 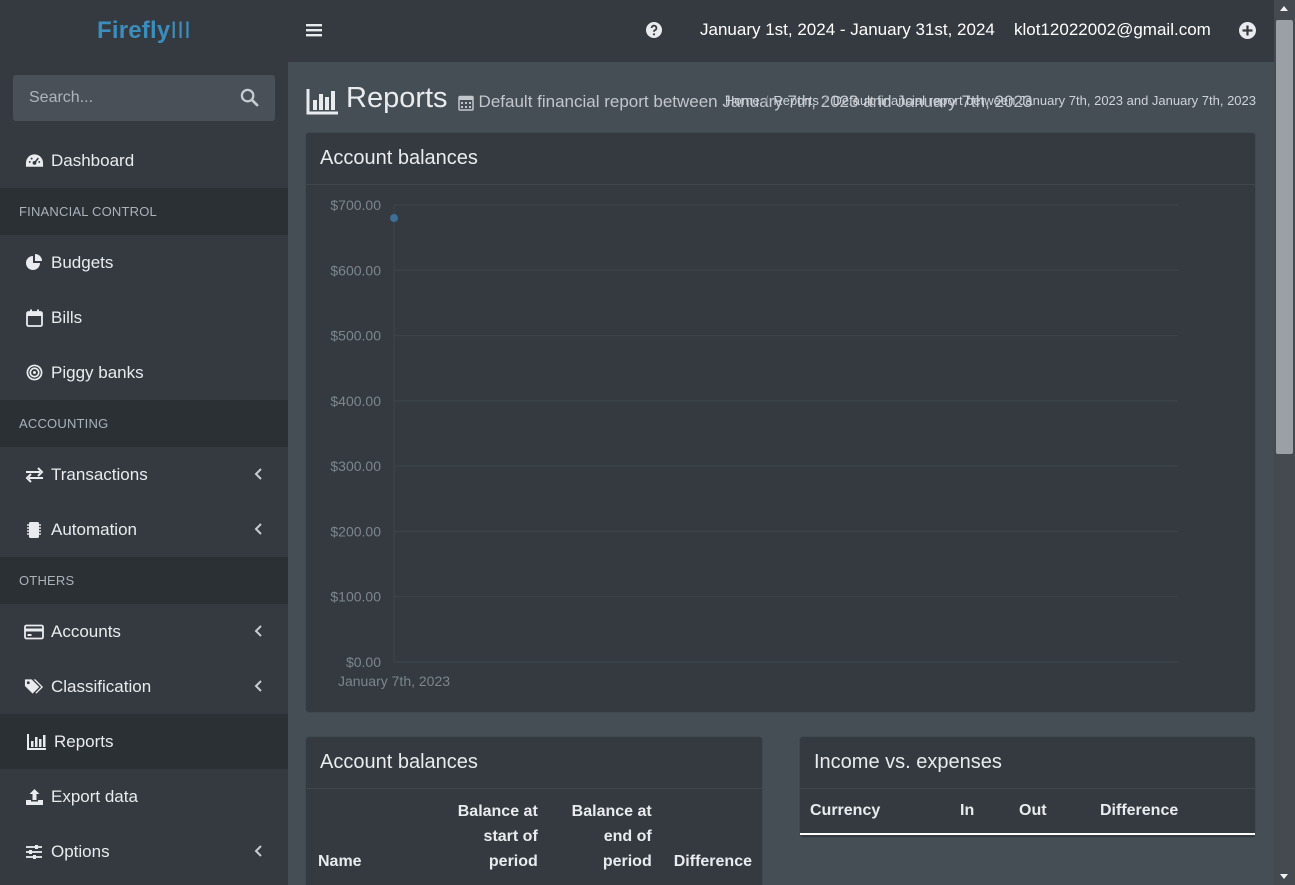 I want to click on sidebar-item-transactions: Transactions, so click(x=144, y=474).